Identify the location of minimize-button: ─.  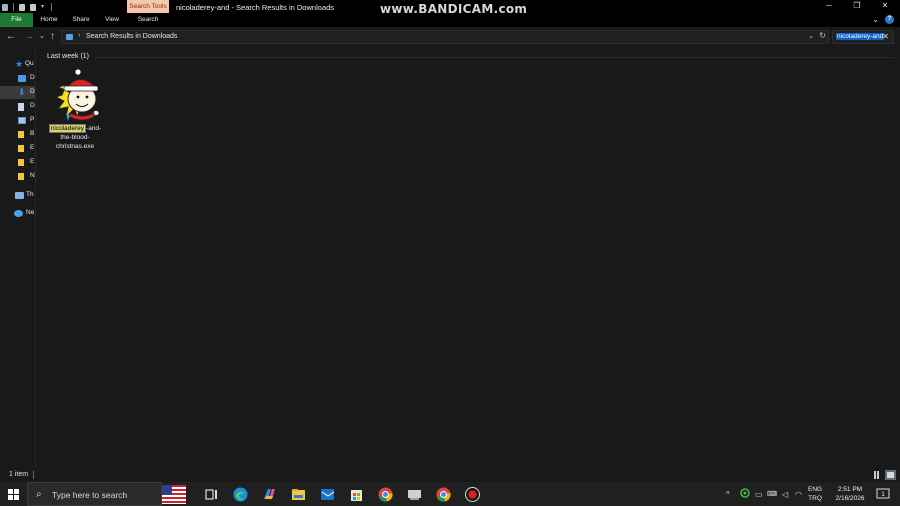
(829, 6).